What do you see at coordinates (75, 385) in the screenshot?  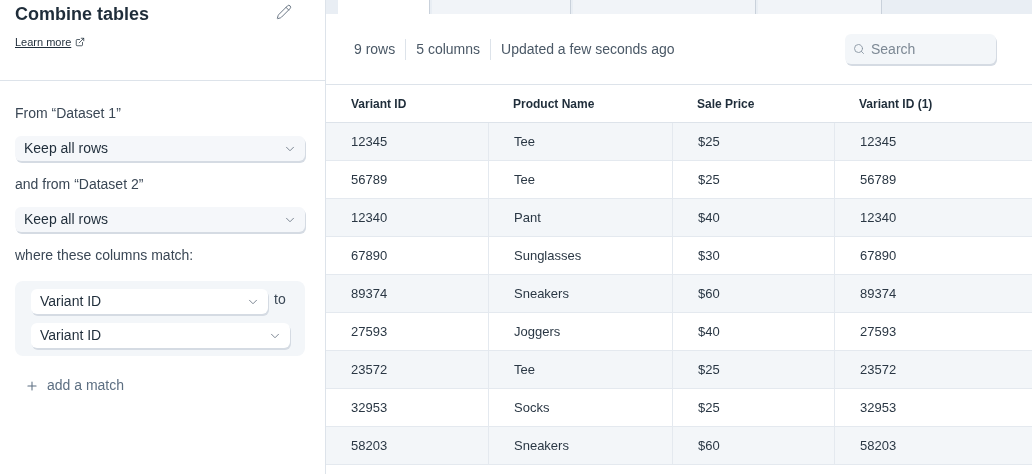 I see `add-match-button: add a match` at bounding box center [75, 385].